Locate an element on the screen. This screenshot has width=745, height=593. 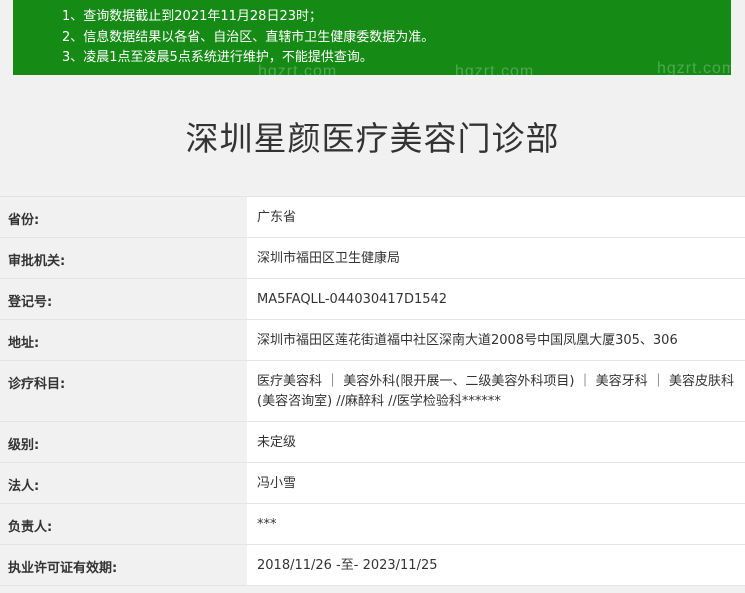
row-label: 执业许可证有效期: is located at coordinates (123, 565).